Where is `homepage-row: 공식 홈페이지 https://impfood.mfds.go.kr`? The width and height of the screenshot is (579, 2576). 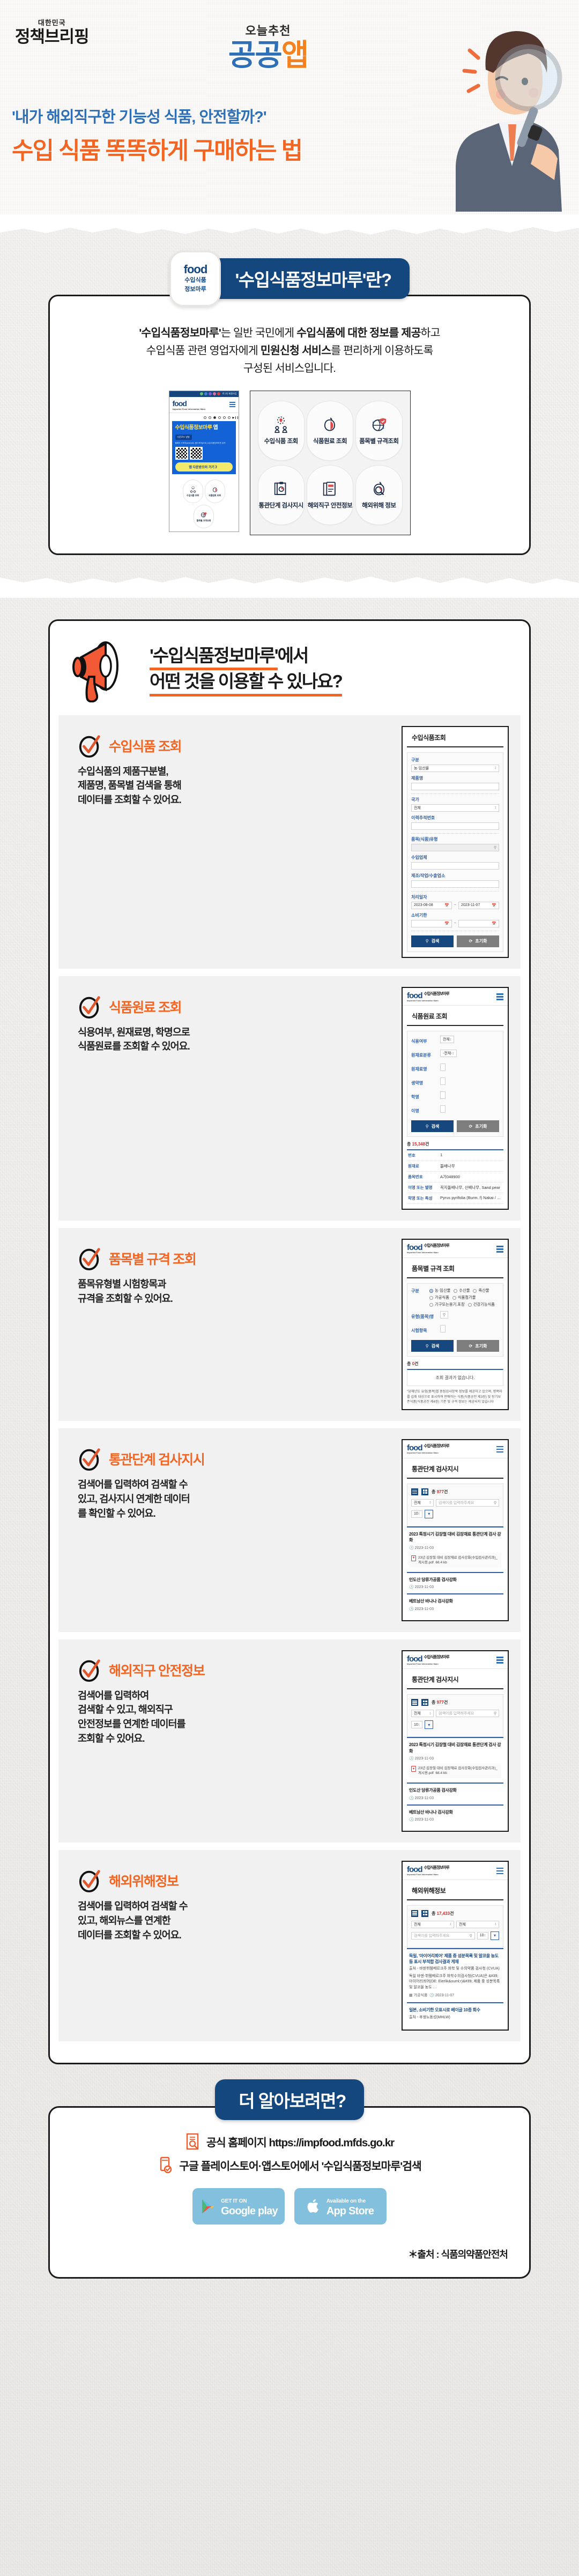 homepage-row: 공식 홈페이지 https://impfood.mfds.go.kr is located at coordinates (289, 2141).